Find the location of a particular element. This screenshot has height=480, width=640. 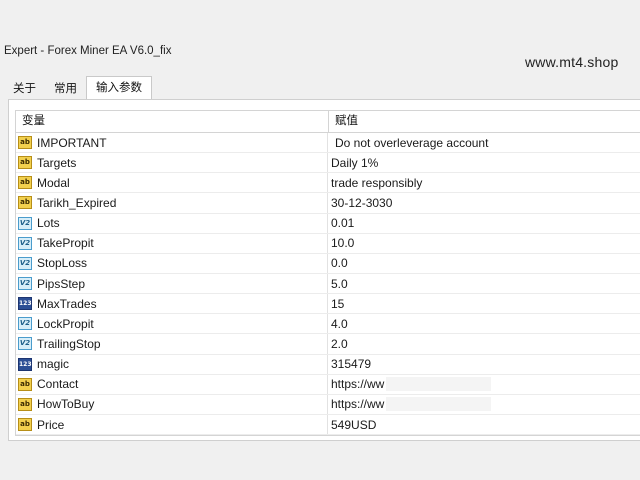

parameter-value: 0.01 is located at coordinates (343, 223).